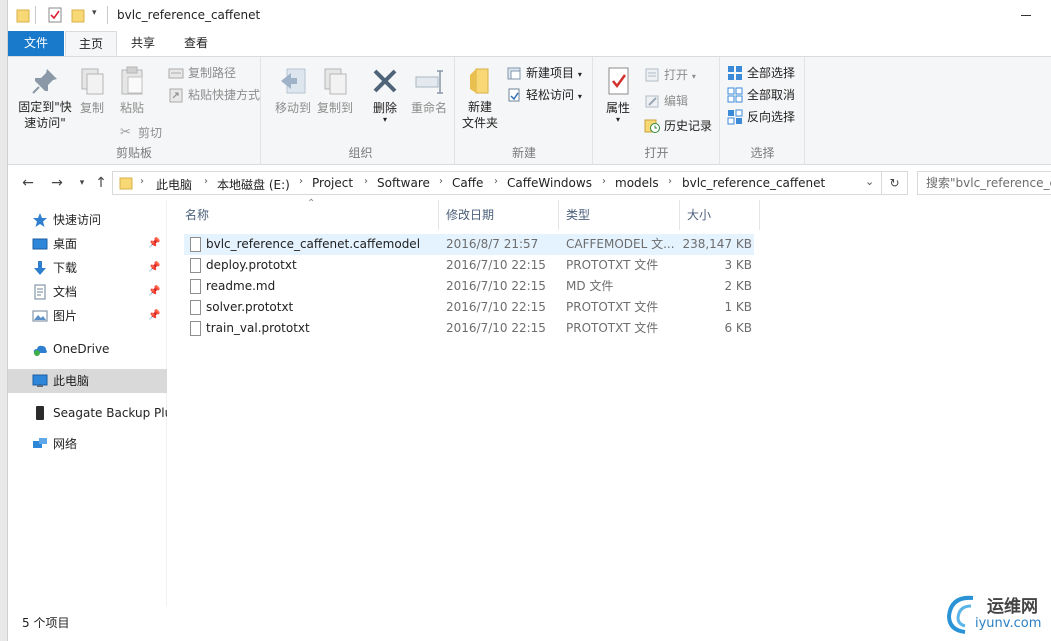  Describe the element at coordinates (213, 95) in the screenshot. I see `paste-shortcut-button: 粘贴快捷方式` at that location.